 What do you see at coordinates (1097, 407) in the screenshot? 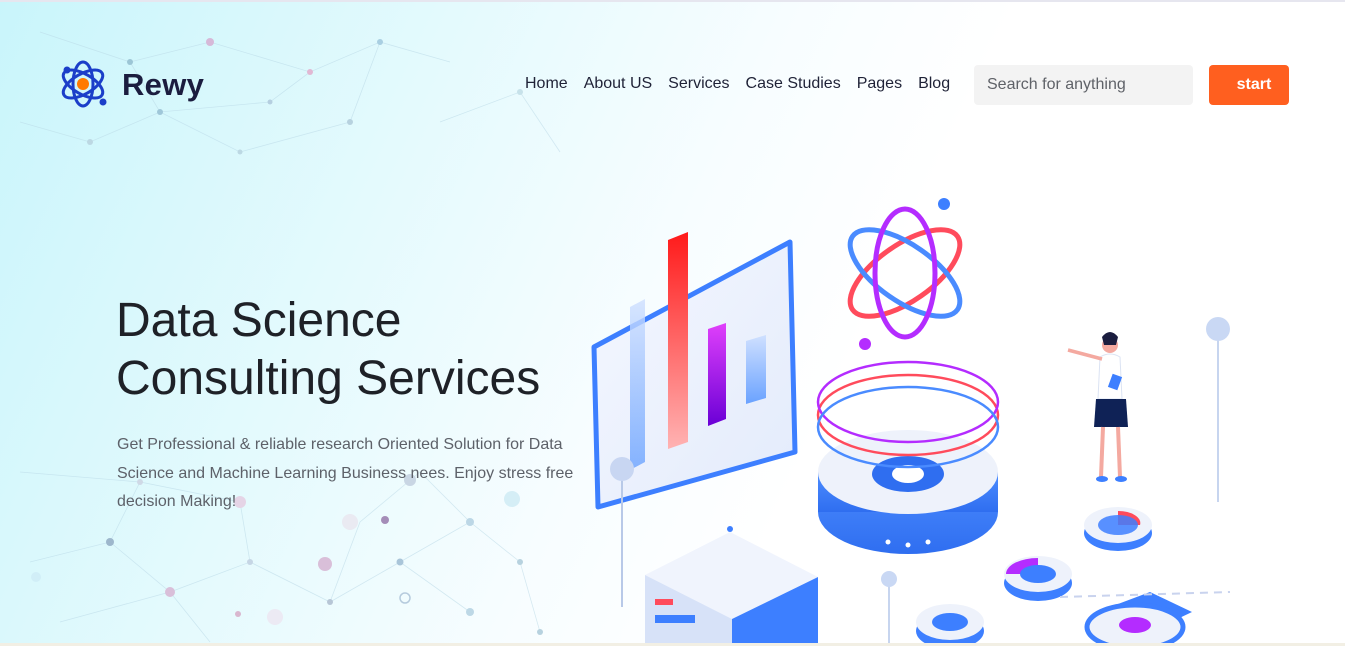
I see `presenter-figure` at bounding box center [1097, 407].